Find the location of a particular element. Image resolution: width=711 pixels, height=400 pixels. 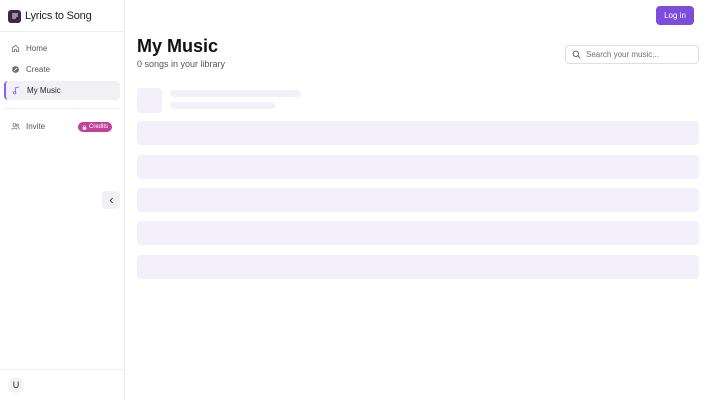

brand: Lyrics to Song is located at coordinates (50, 16).